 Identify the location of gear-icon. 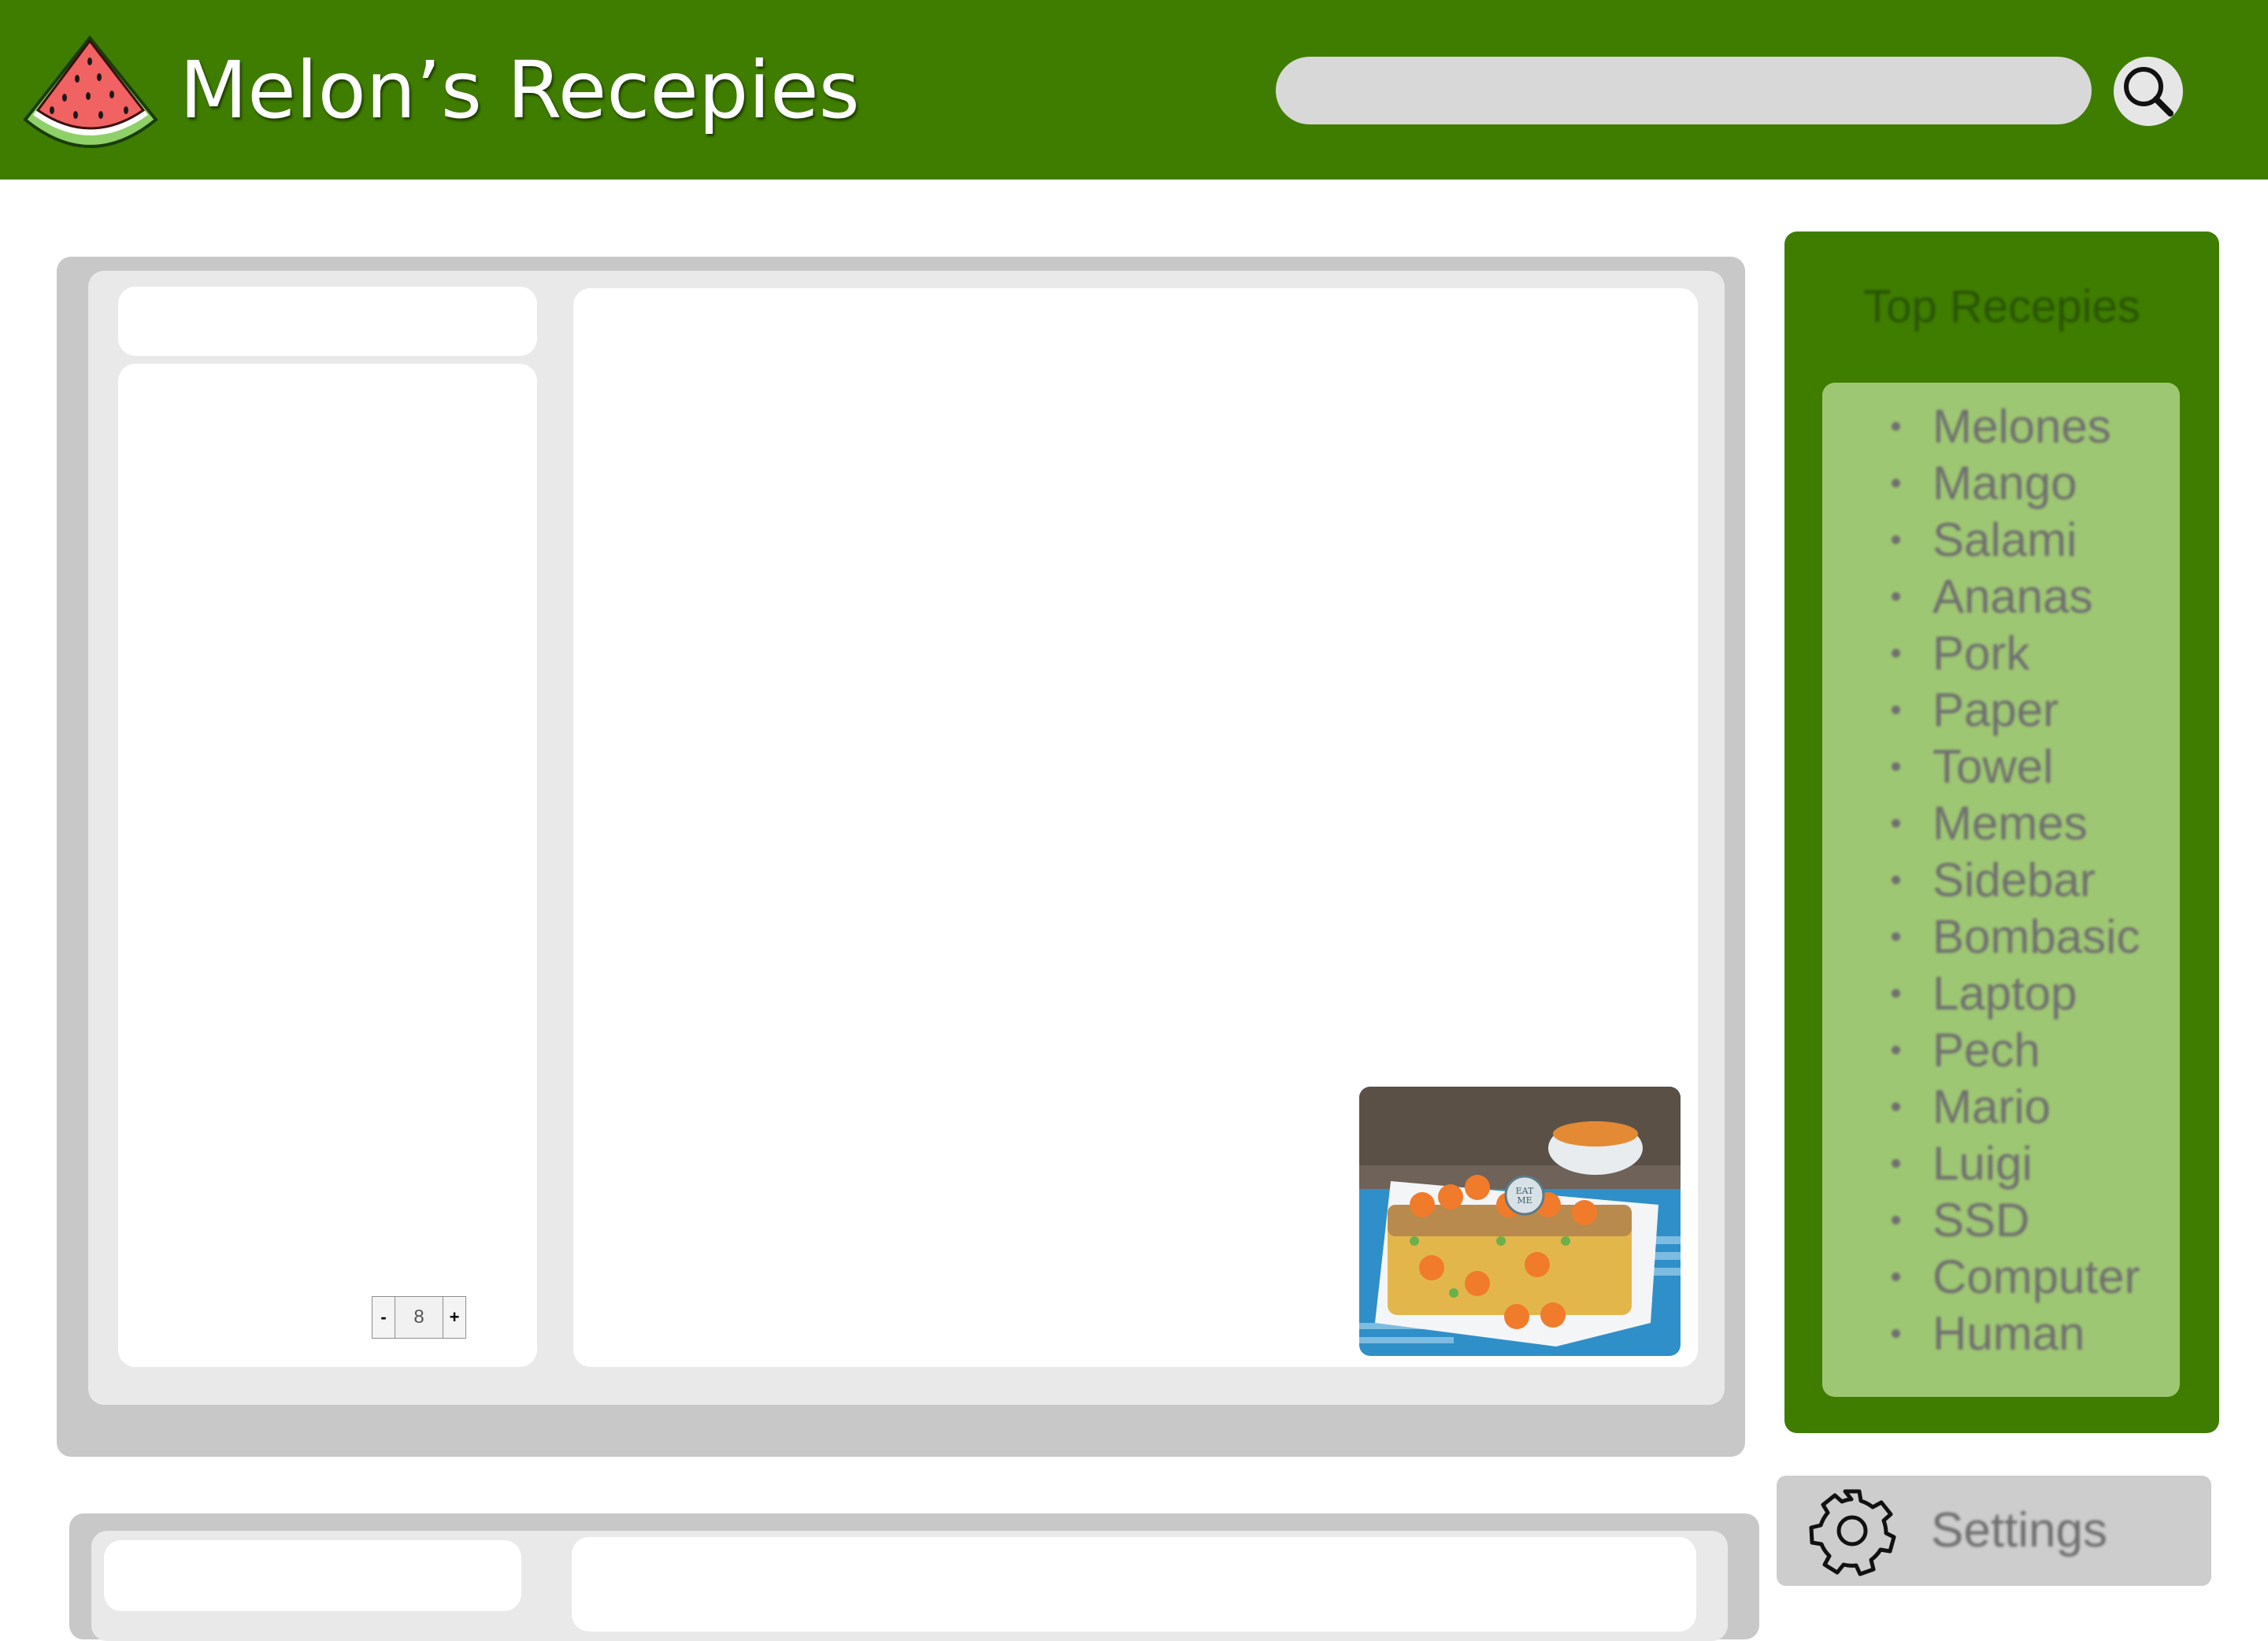
(1852, 1532).